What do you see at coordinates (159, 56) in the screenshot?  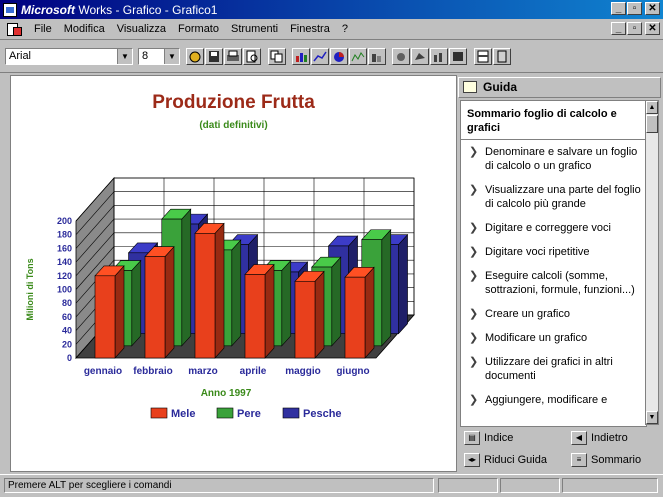 I see `font-size-select: 8 ▼` at bounding box center [159, 56].